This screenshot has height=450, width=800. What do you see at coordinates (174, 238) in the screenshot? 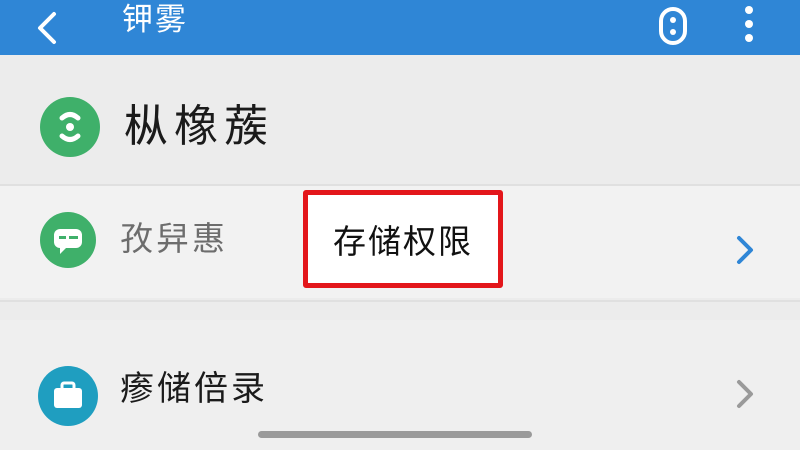
I see `permissions-label: 孜舁惠` at bounding box center [174, 238].